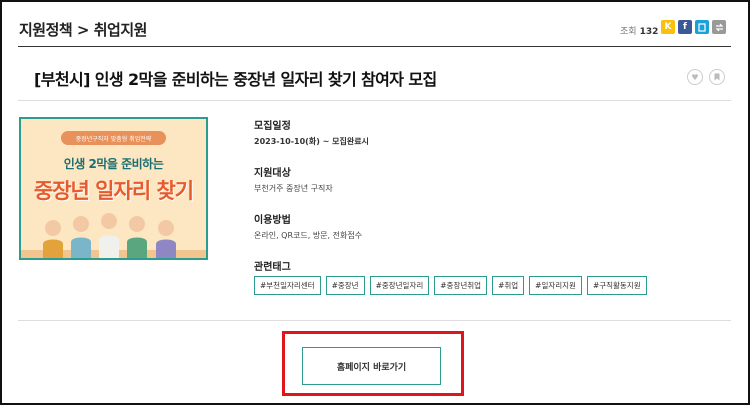  Describe the element at coordinates (311, 141) in the screenshot. I see `schedule-value: 2023-10-10(화) ~ 모집완료시` at that location.